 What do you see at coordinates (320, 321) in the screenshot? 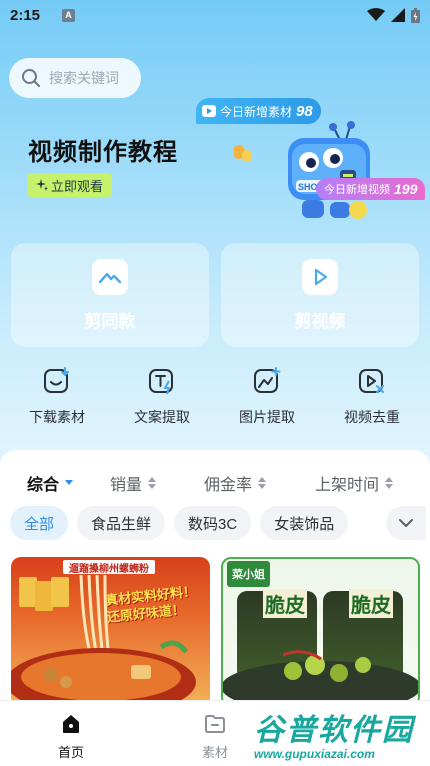
I see `card-label: 剪视频` at bounding box center [320, 321].